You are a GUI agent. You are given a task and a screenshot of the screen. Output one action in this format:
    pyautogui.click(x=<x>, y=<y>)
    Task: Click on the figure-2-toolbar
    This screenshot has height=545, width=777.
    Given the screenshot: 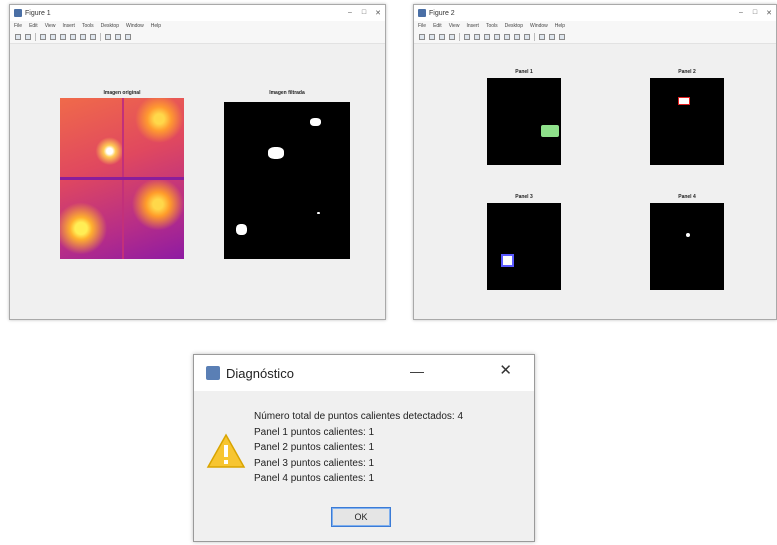 What is the action you would take?
    pyautogui.click(x=595, y=37)
    